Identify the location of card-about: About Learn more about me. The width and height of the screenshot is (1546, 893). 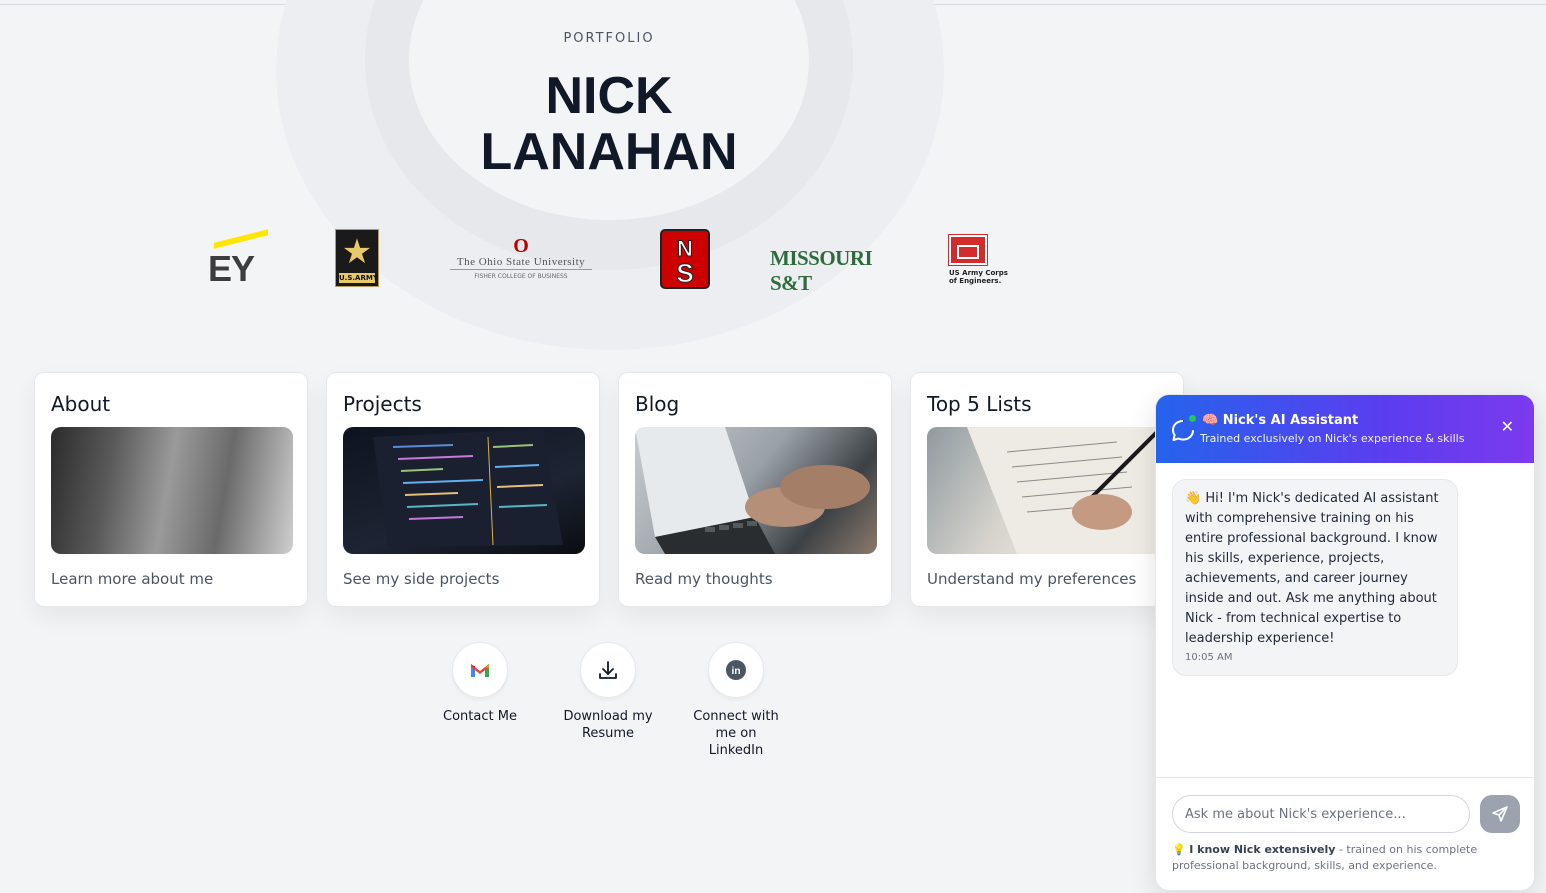
(171, 489).